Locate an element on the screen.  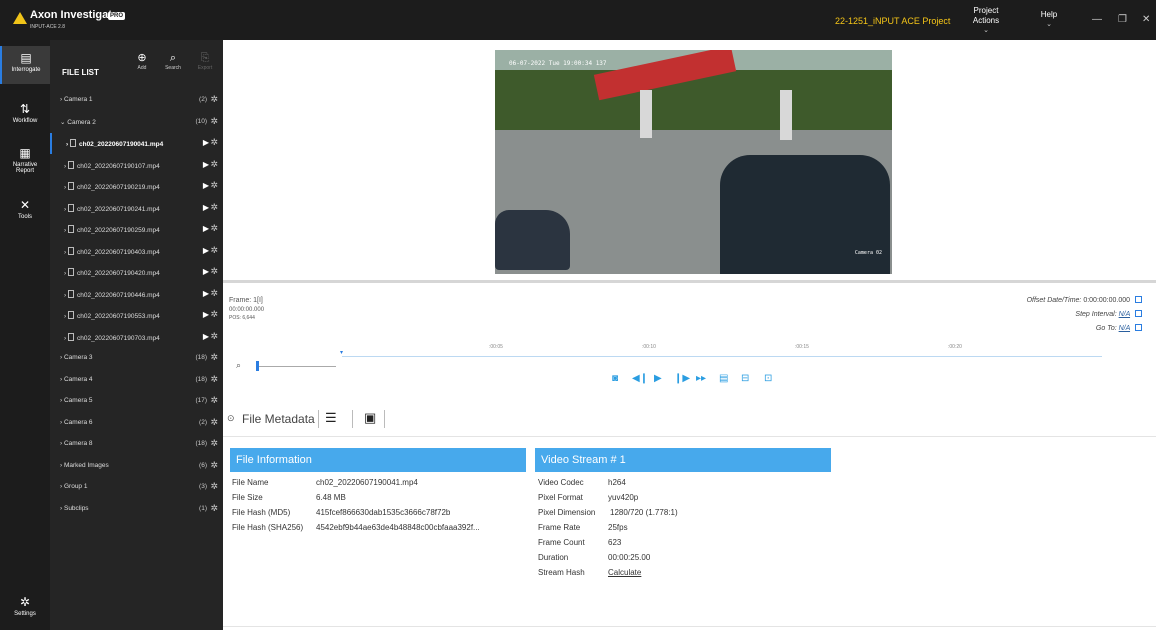
save-icon: ▣ is located at coordinates (370, 418).